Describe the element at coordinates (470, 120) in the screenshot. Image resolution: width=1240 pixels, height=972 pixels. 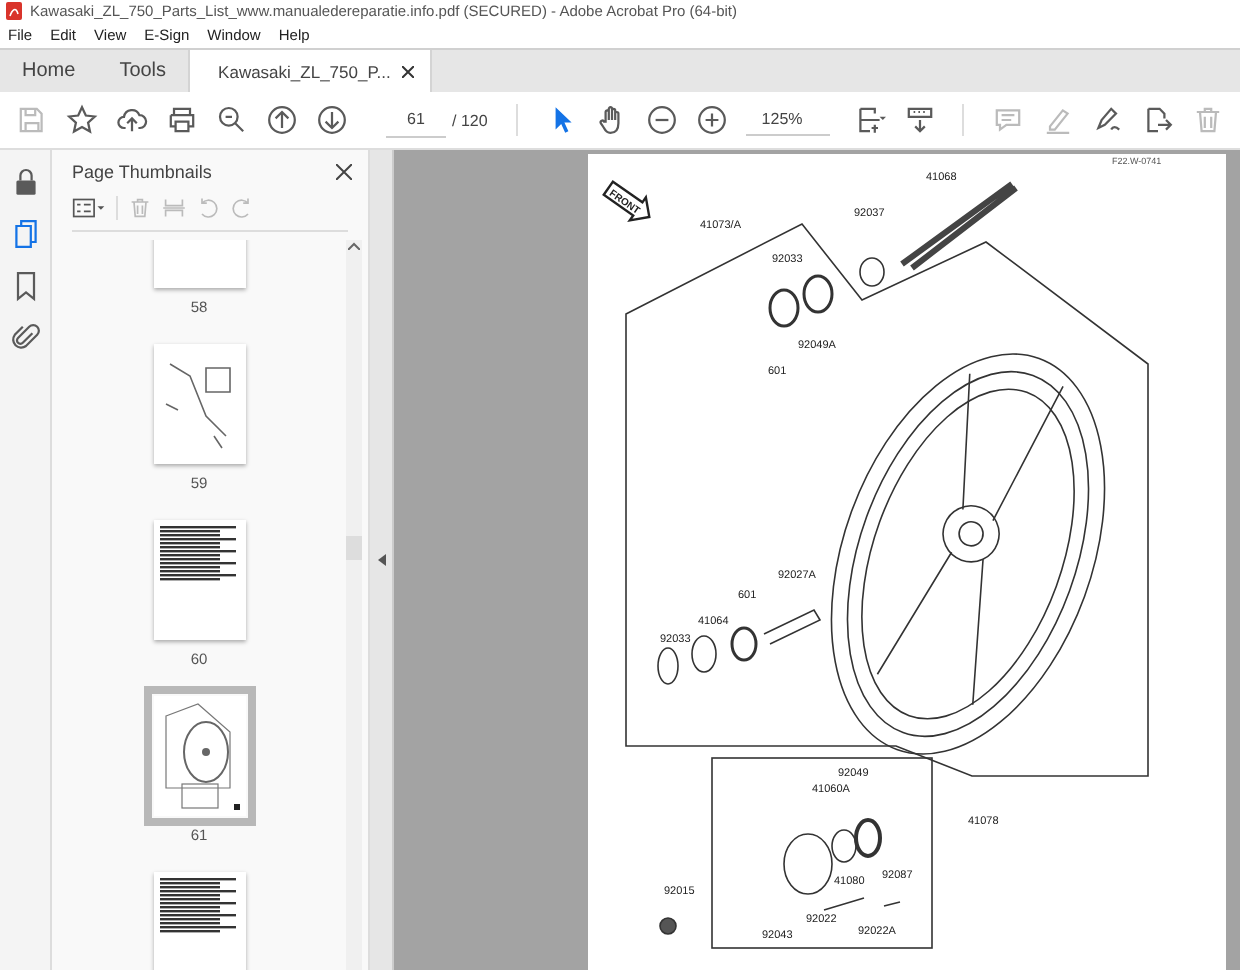
I see `page-count: / 120` at that location.